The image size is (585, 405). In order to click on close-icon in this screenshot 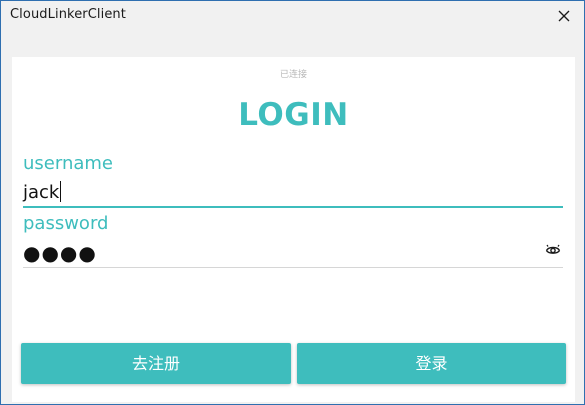, I will do `click(564, 16)`.